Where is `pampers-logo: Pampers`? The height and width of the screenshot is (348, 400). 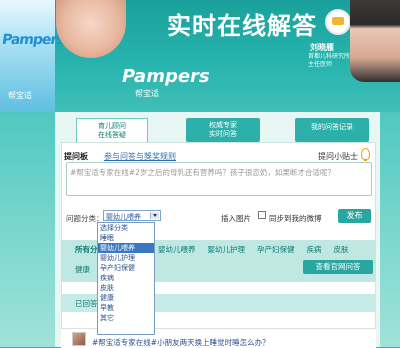
pampers-logo: Pampers is located at coordinates (166, 76).